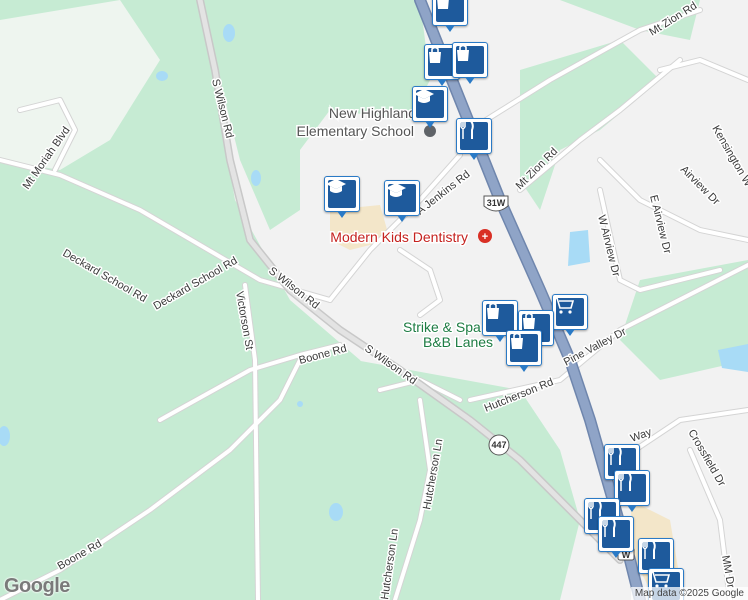 The image size is (748, 600). Describe the element at coordinates (37, 586) in the screenshot. I see `google-logo: Google` at that location.